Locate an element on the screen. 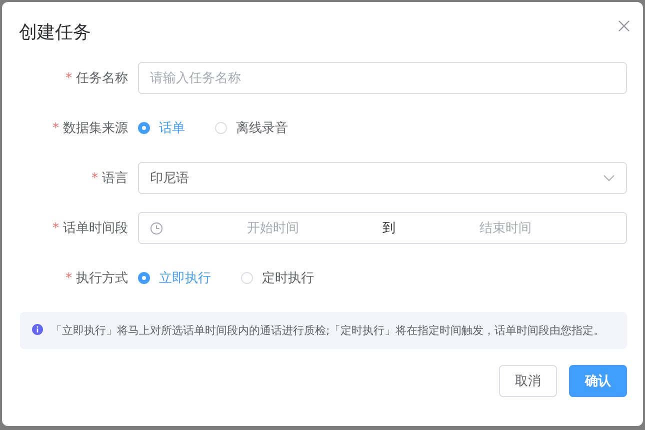  language-select: 印尼语 is located at coordinates (382, 178).